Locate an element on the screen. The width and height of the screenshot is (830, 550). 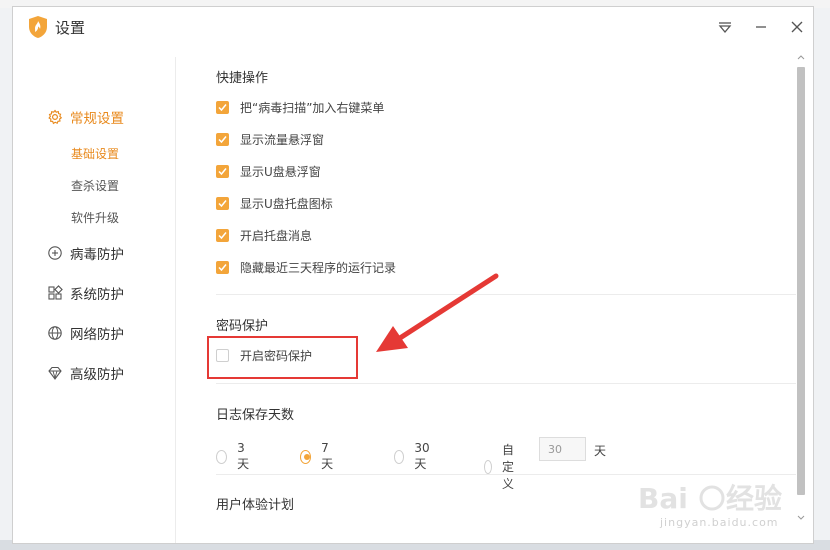
section-title-quick-ops: 快捷操作 is located at coordinates (242, 78).